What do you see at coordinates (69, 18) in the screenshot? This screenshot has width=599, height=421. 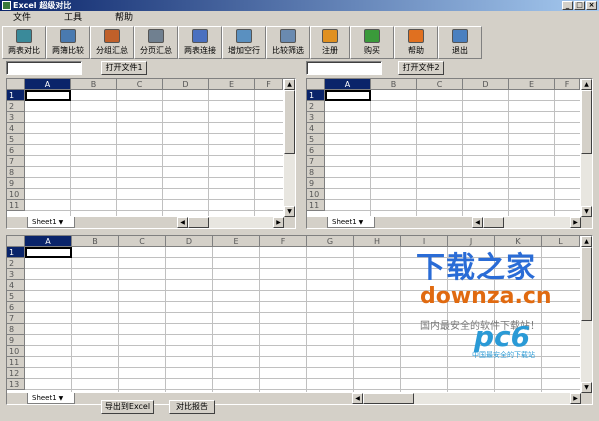 I see `menu-tools: 工具` at bounding box center [69, 18].